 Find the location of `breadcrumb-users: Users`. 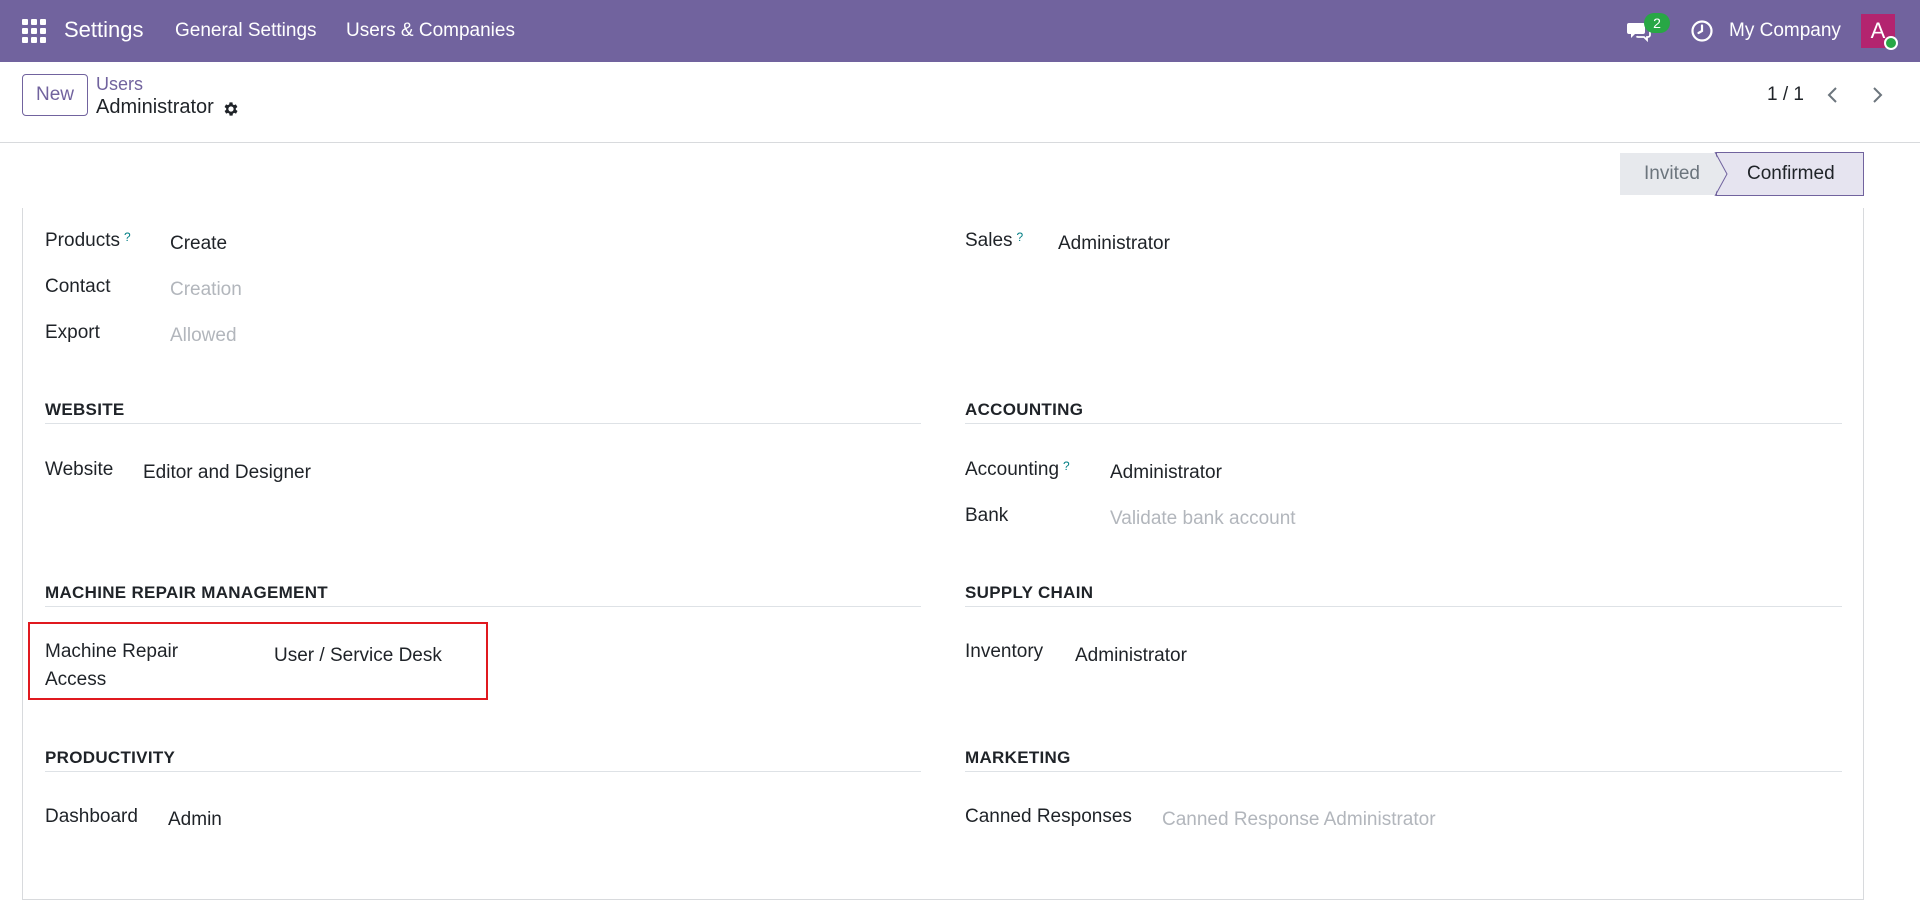

breadcrumb-users: Users is located at coordinates (119, 84).